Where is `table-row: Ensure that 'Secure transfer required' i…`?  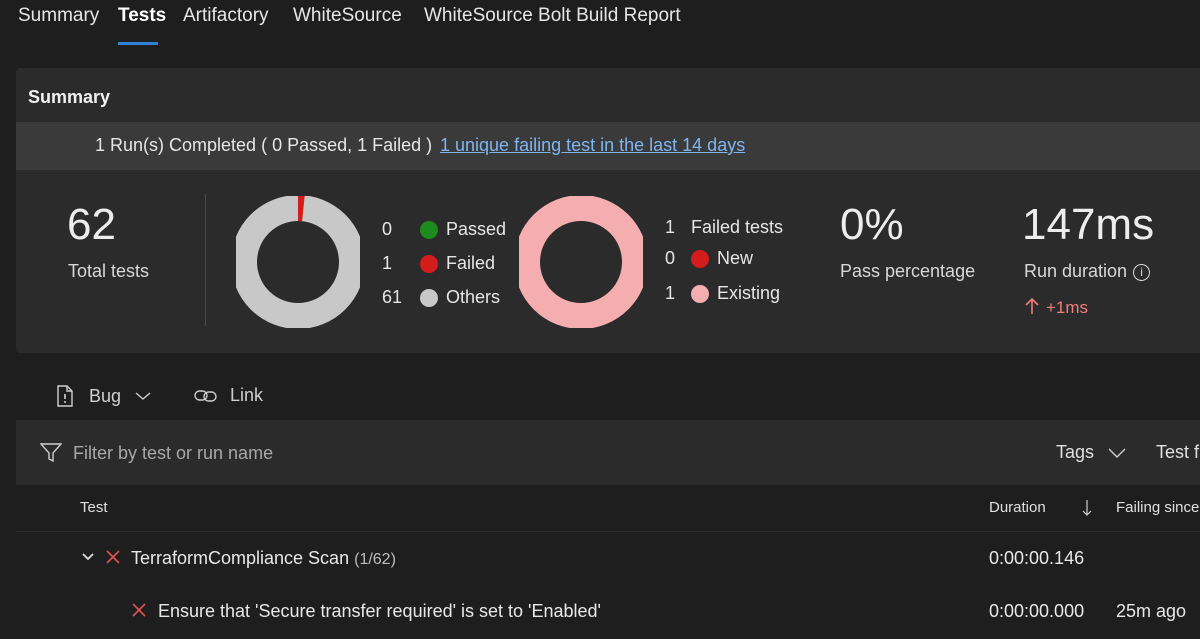
table-row: Ensure that 'Secure transfer required' i… is located at coordinates (608, 613).